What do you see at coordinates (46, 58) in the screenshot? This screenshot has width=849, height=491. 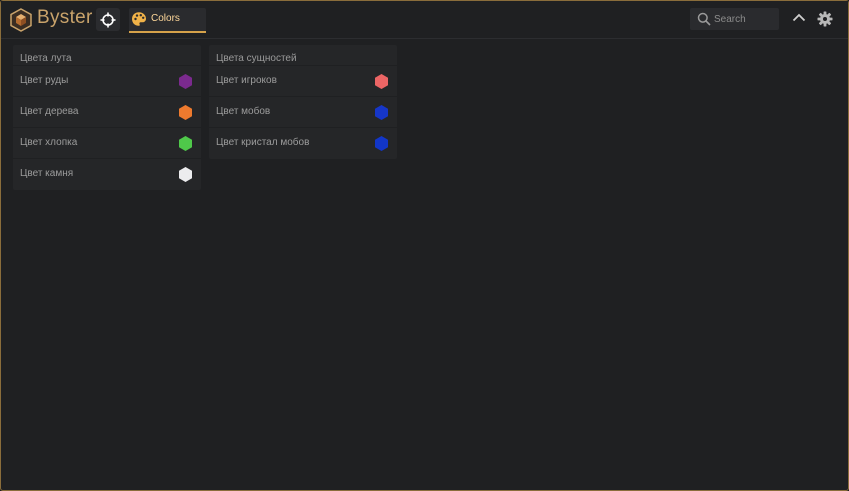 I see `panel-title: Цвета лута` at bounding box center [46, 58].